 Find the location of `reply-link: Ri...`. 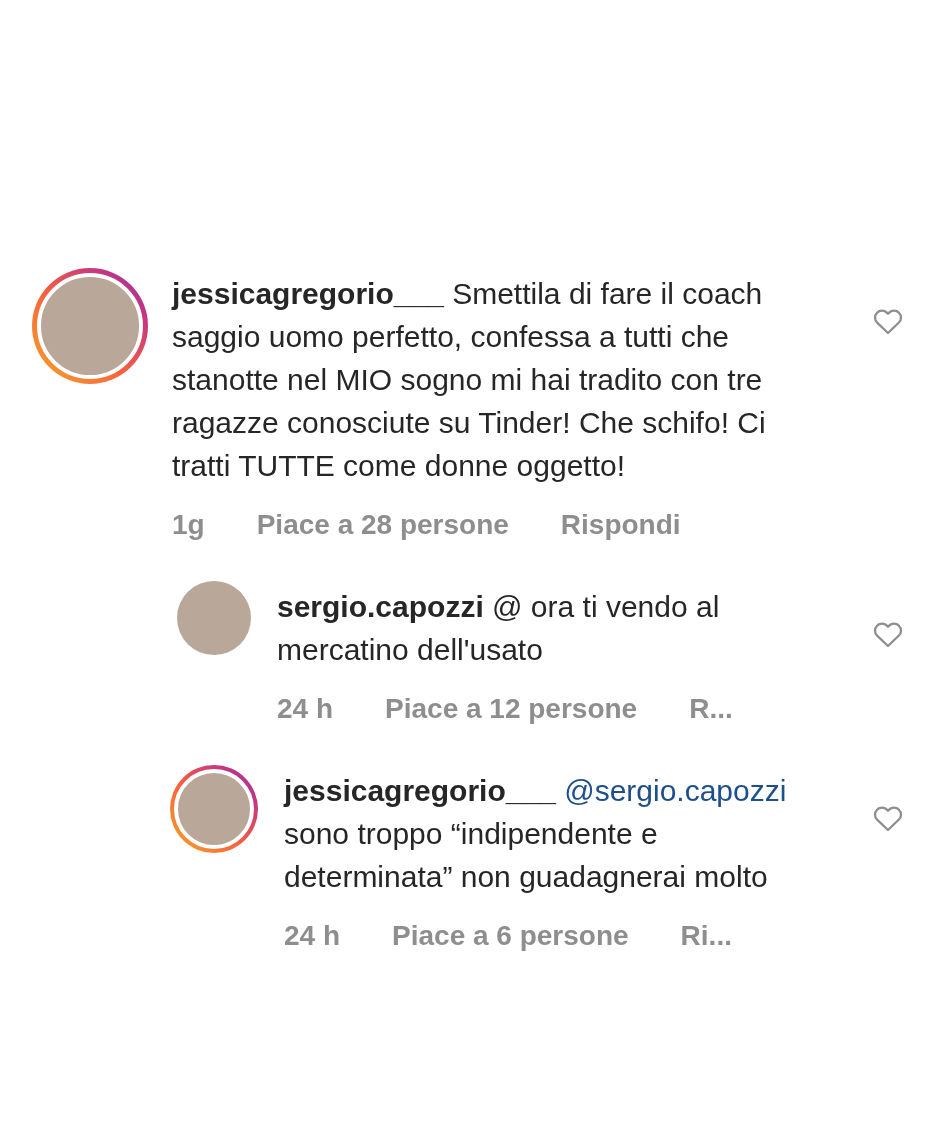

reply-link: Ri... is located at coordinates (706, 936).